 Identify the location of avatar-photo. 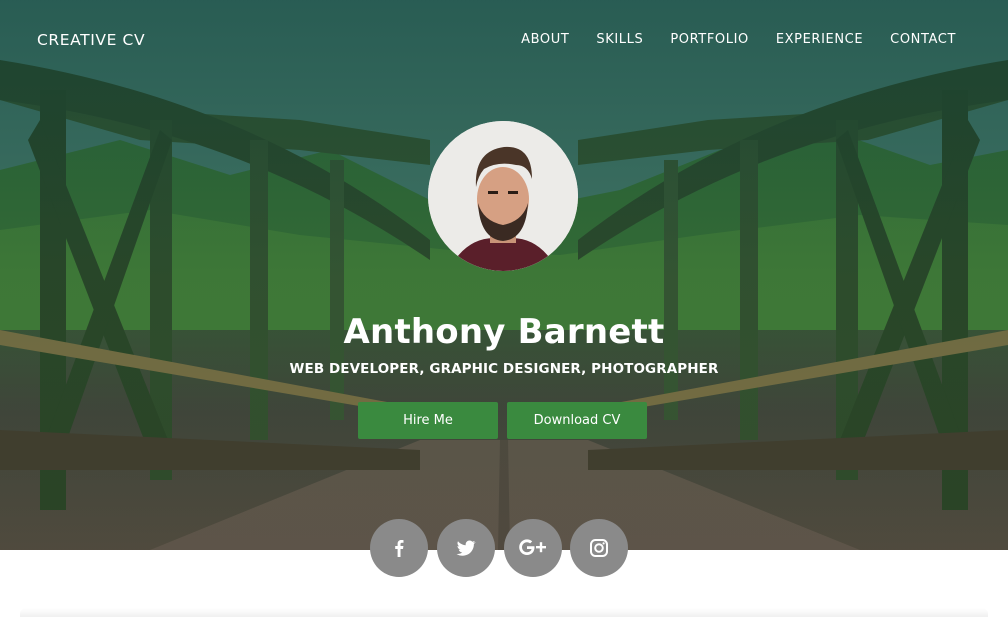
(503, 196).